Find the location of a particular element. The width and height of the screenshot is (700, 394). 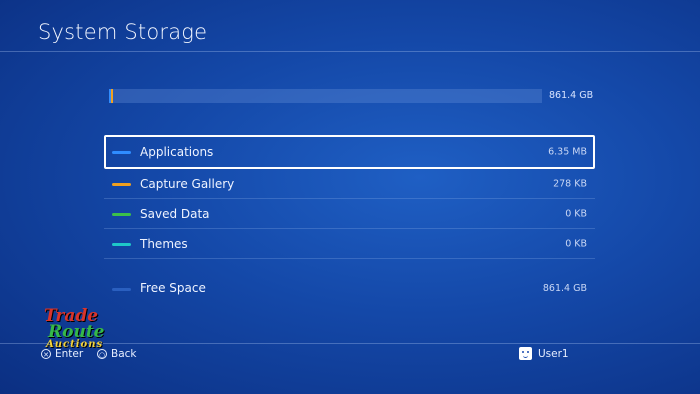

circle-button-icon: ○ is located at coordinates (102, 354).